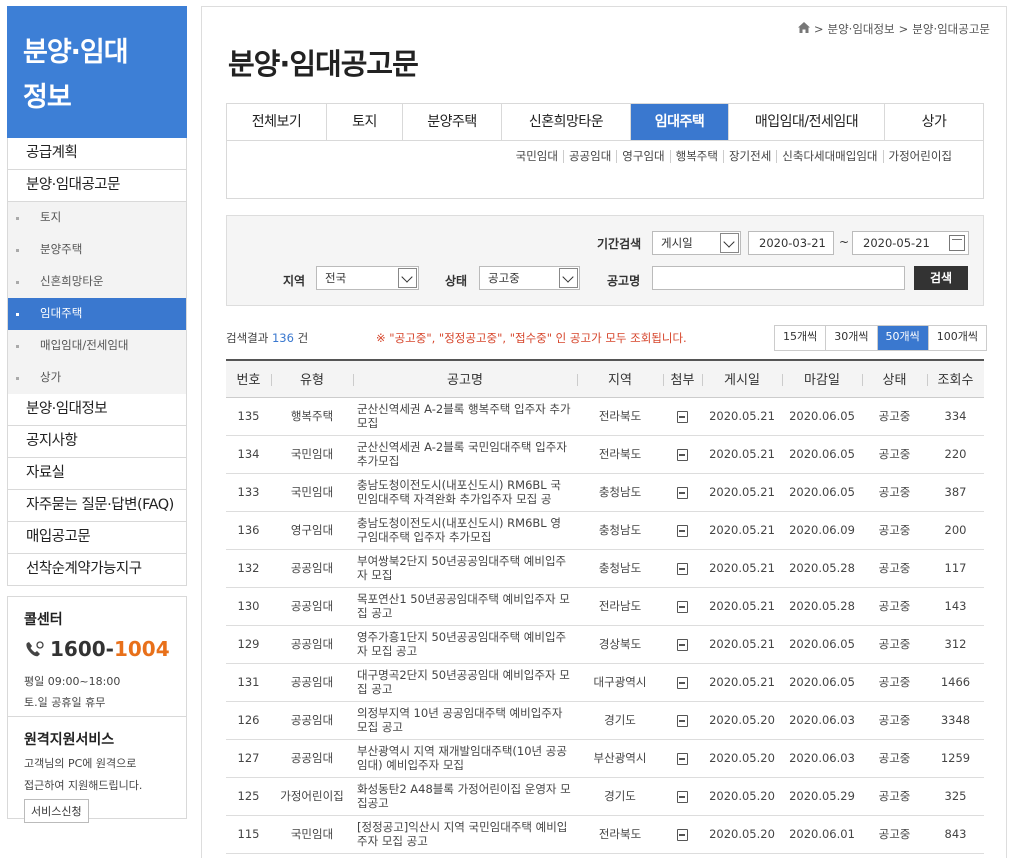 This screenshot has width=1012, height=858. What do you see at coordinates (589, 156) in the screenshot?
I see `subcategory-link: 공공임대` at bounding box center [589, 156].